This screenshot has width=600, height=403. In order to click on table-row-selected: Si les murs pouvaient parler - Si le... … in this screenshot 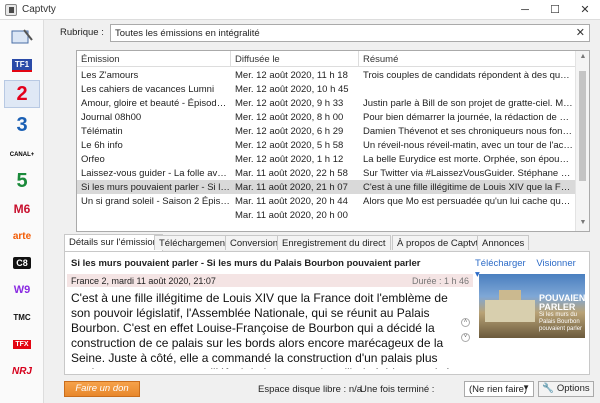, I will do `click(326, 187)`.